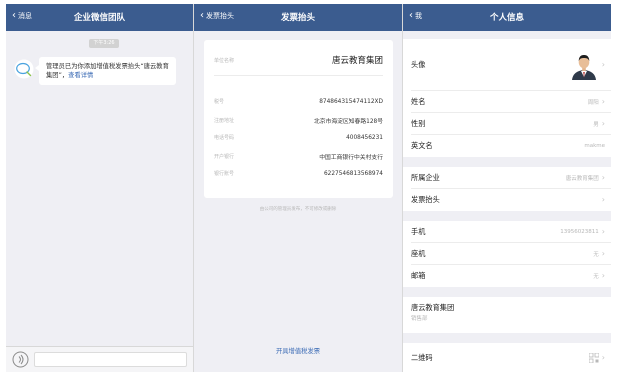  What do you see at coordinates (348, 122) in the screenshot?
I see `address-value: 北京市海淀区知春路128号` at bounding box center [348, 122].